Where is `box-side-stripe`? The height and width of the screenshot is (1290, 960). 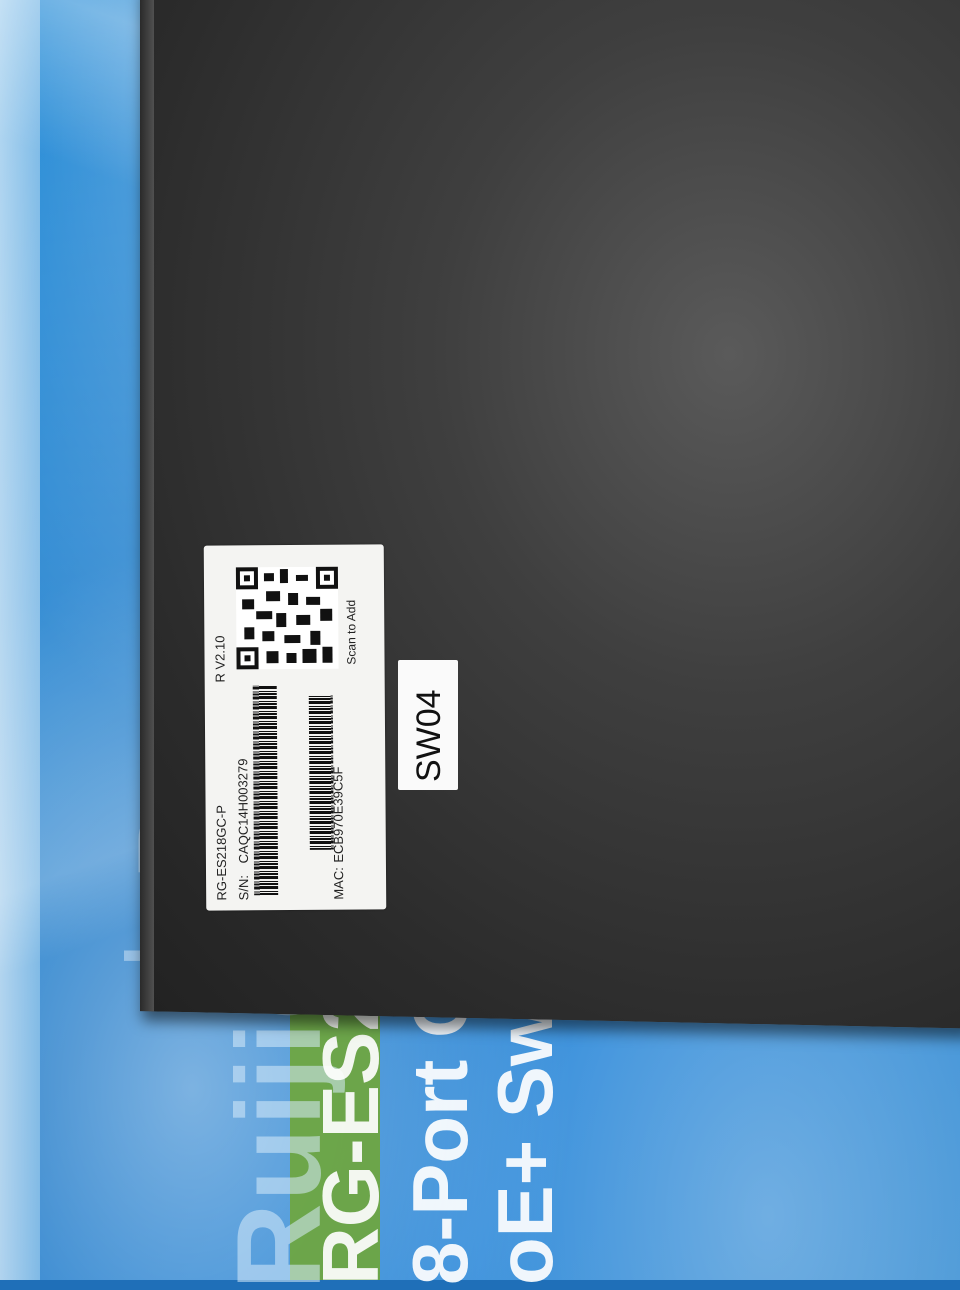 box-side-stripe is located at coordinates (20, 640).